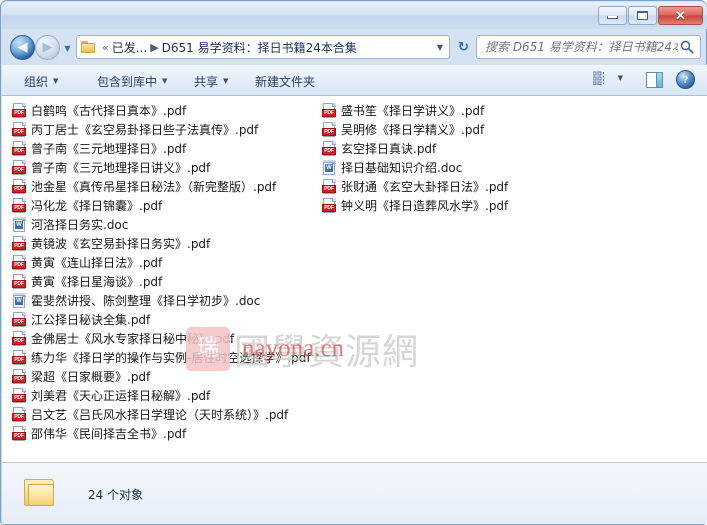 This screenshot has width=707, height=525. I want to click on file-list-item: PDF 玄空择日真诀.pdf, so click(467, 148).